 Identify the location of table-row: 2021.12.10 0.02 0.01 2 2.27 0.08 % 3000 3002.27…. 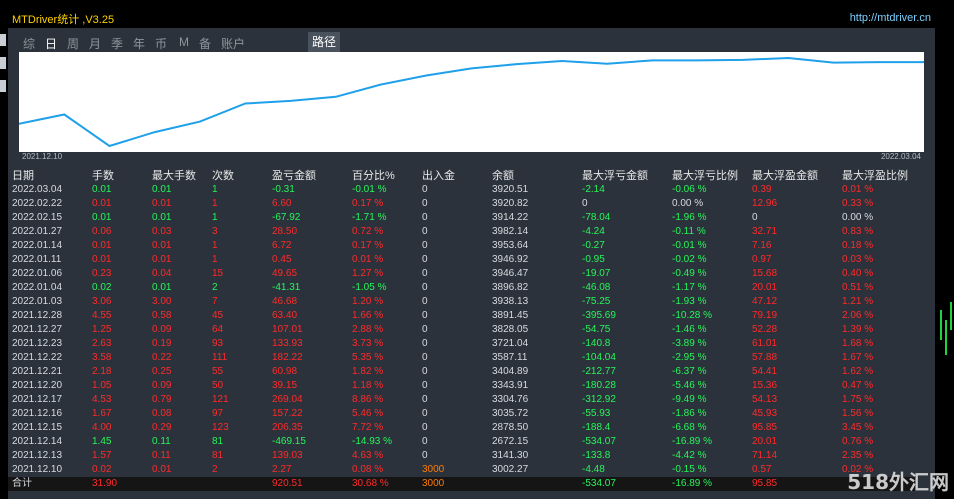
(461, 470).